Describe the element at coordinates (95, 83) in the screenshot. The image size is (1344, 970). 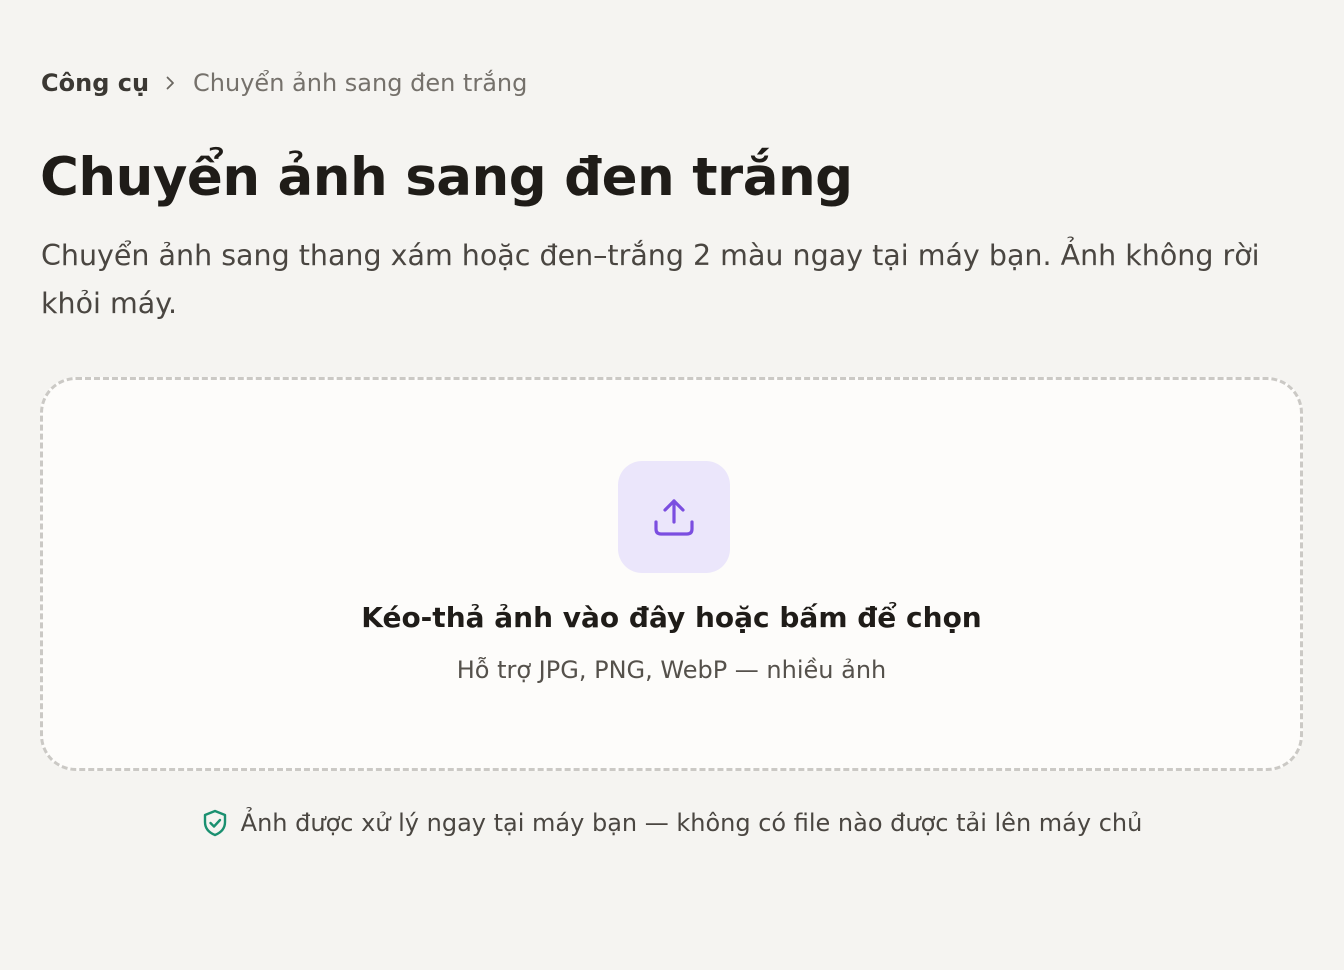
I see `breadcrumb-link-tools: Công cụ` at that location.